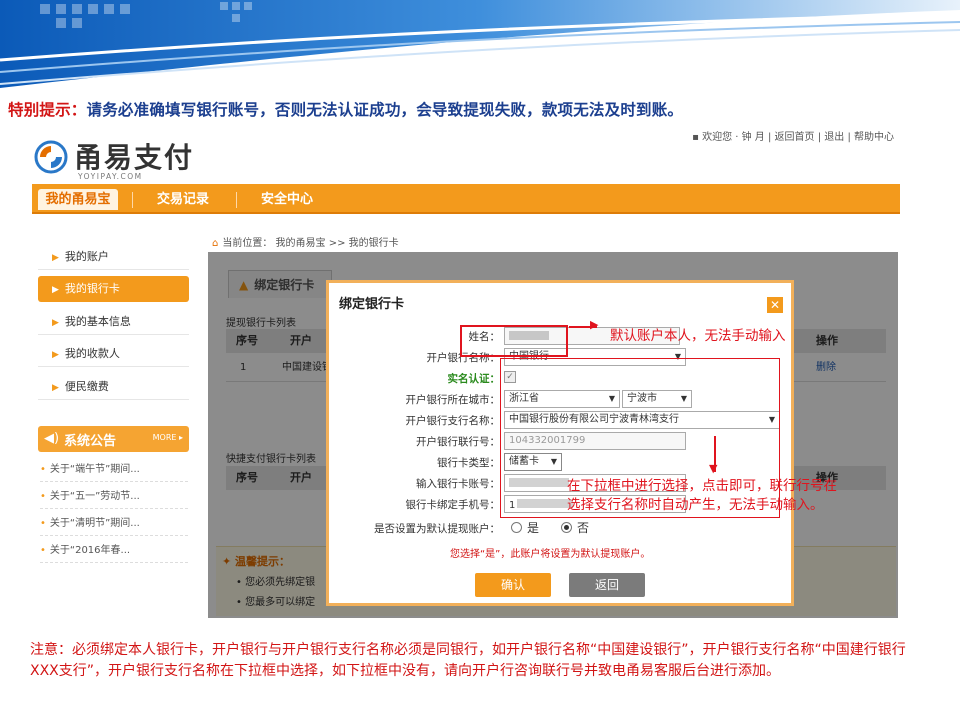  What do you see at coordinates (183, 199) in the screenshot?
I see `tab-transactions: 交易记录` at bounding box center [183, 199].